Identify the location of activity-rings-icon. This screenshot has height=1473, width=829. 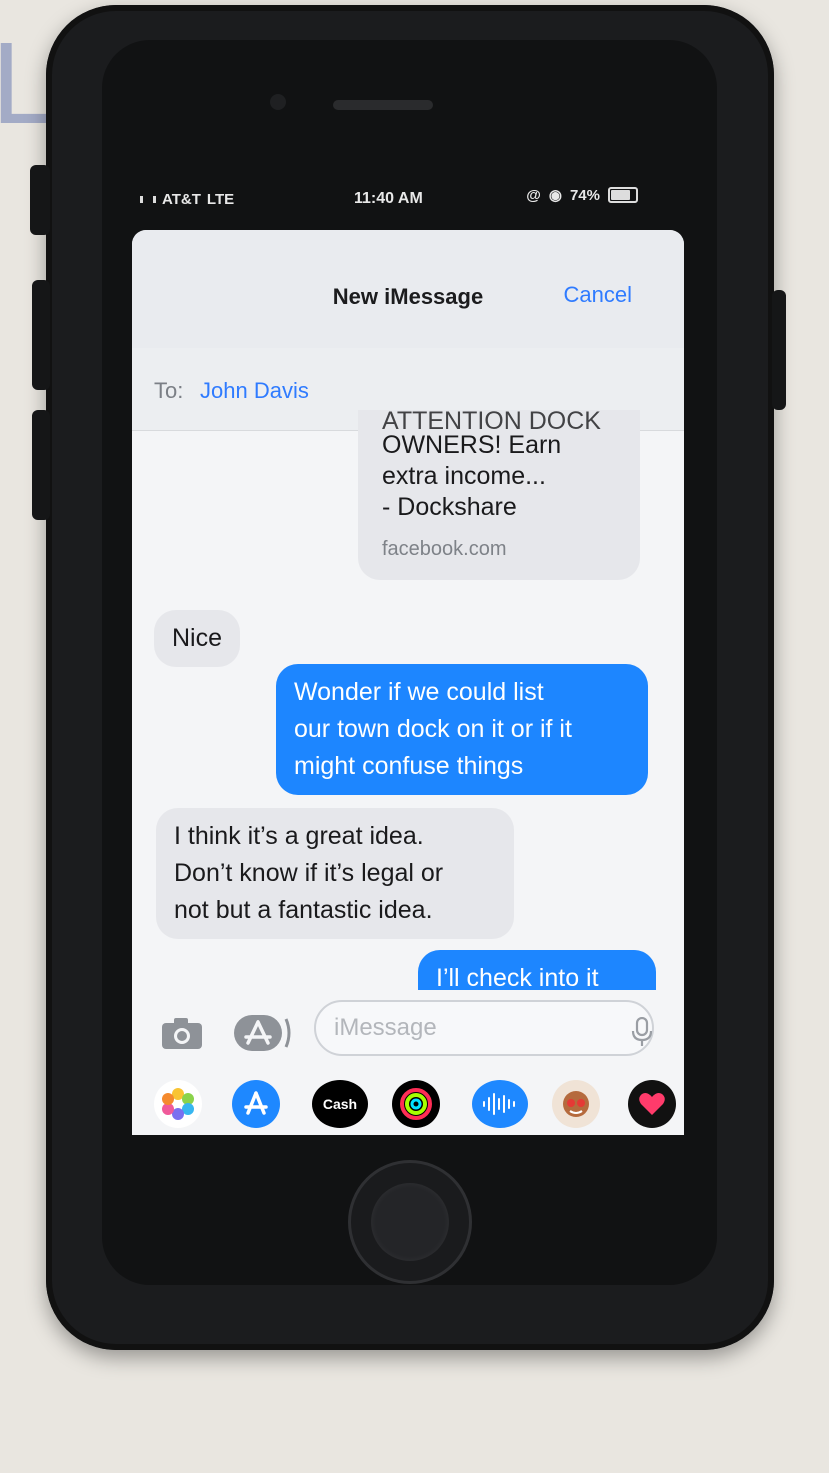
(416, 1104).